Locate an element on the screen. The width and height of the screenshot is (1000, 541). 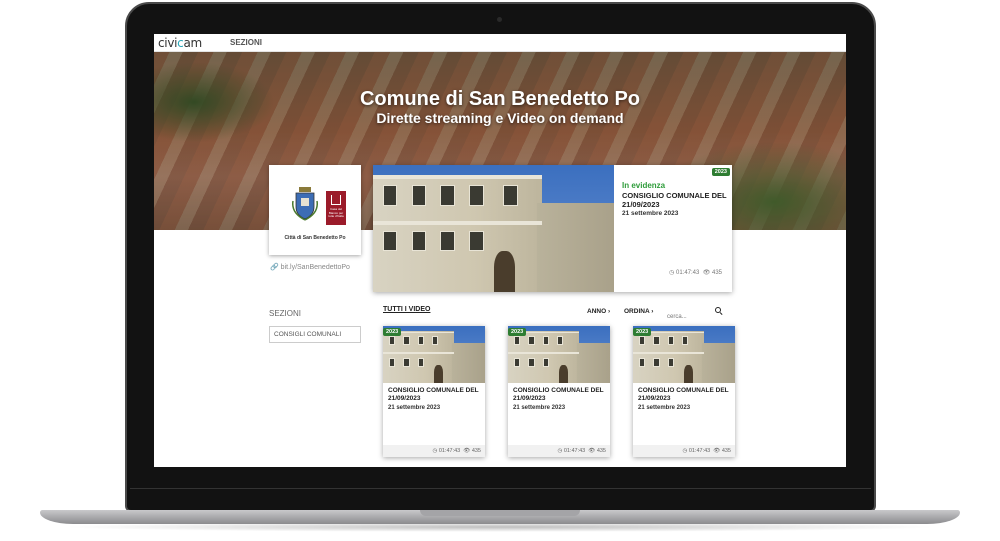
year-filter-label: ANNO is located at coordinates (597, 311).